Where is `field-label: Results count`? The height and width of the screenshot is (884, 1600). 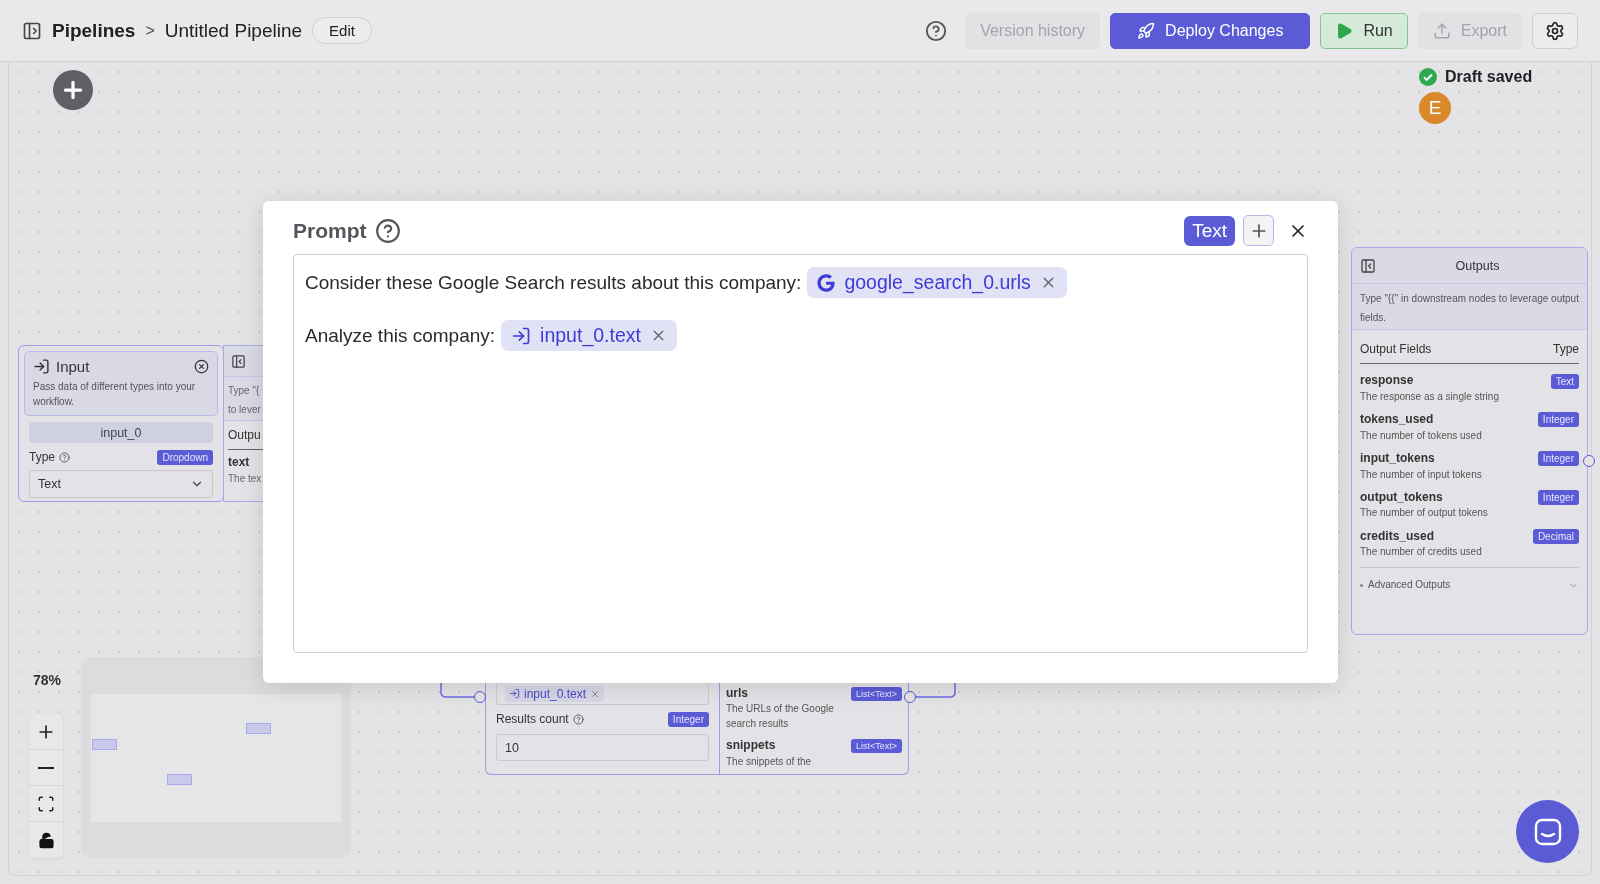
field-label: Results count is located at coordinates (532, 719).